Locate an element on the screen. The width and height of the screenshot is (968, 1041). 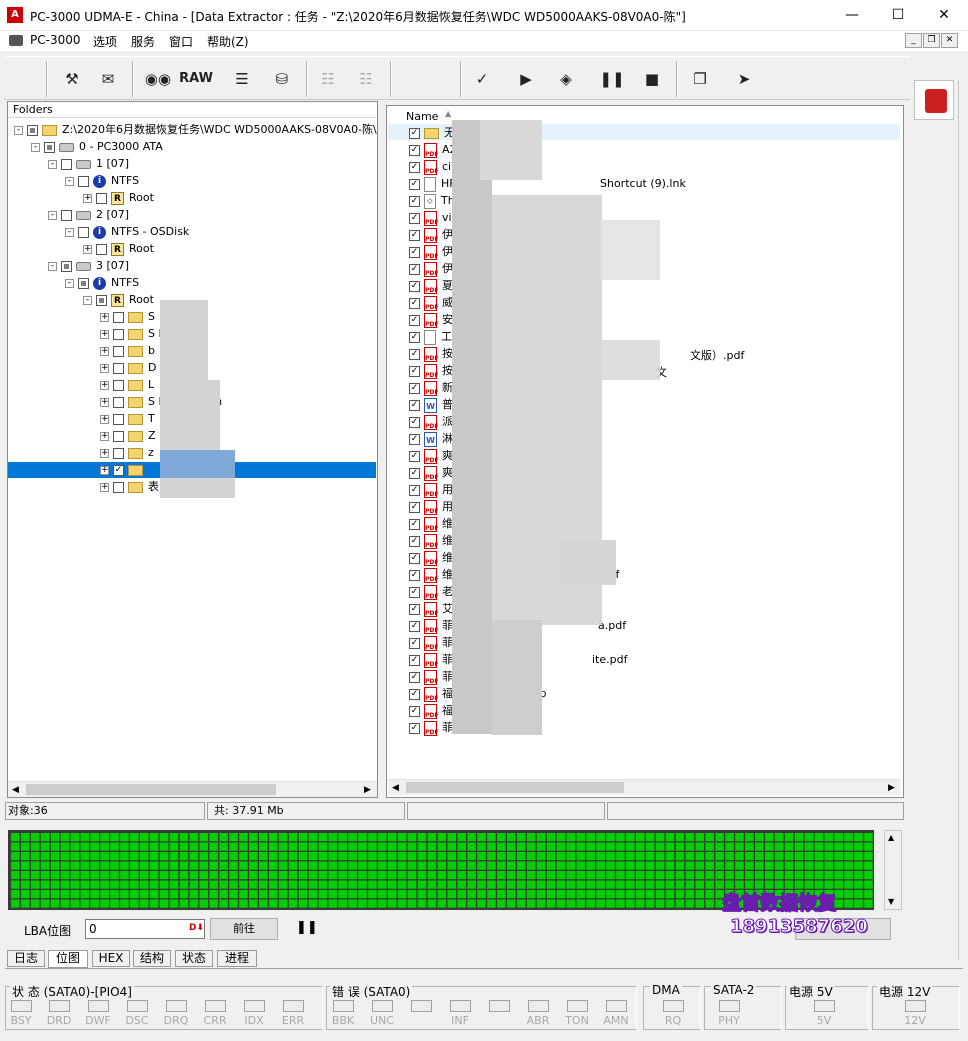
file-row: ✓ PDF 安 is located at coordinates (431, 319).